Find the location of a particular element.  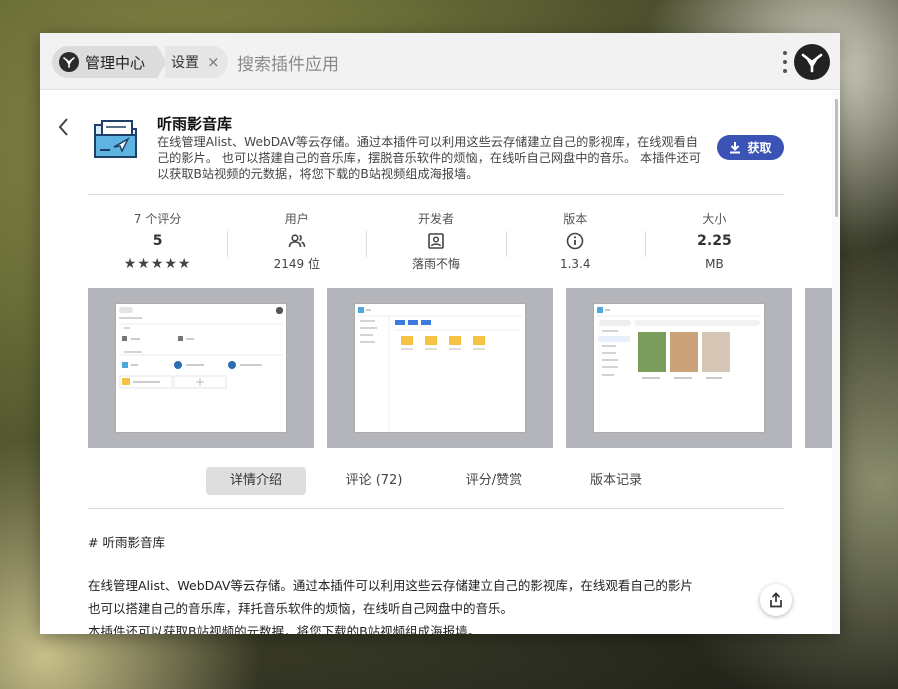

detail-tabs: 详情介绍 评论 (72) 评分/赞赏 版本记录 is located at coordinates (436, 482).